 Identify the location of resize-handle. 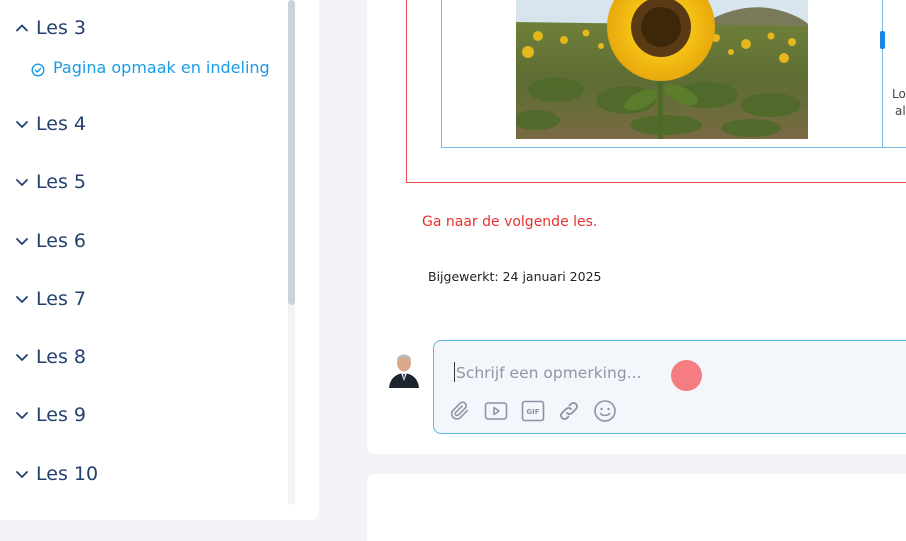
(882, 40).